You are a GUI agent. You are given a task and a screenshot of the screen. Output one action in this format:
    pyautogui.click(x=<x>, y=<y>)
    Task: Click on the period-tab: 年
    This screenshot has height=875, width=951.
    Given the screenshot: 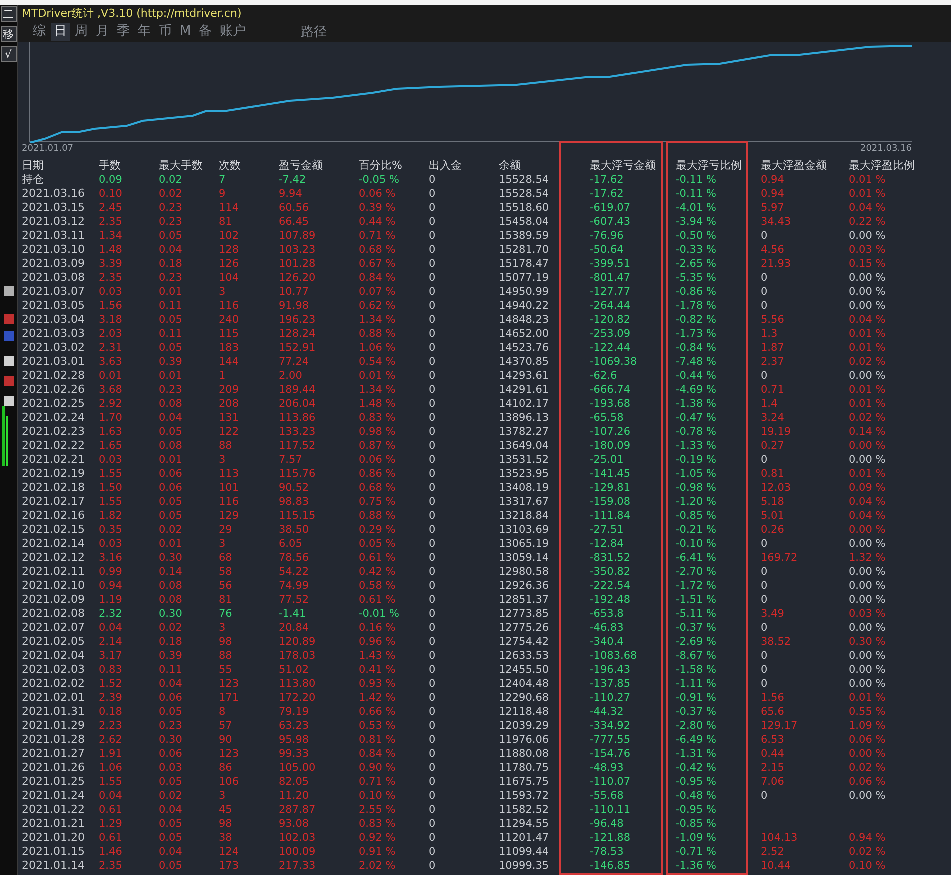 What is the action you would take?
    pyautogui.click(x=144, y=31)
    